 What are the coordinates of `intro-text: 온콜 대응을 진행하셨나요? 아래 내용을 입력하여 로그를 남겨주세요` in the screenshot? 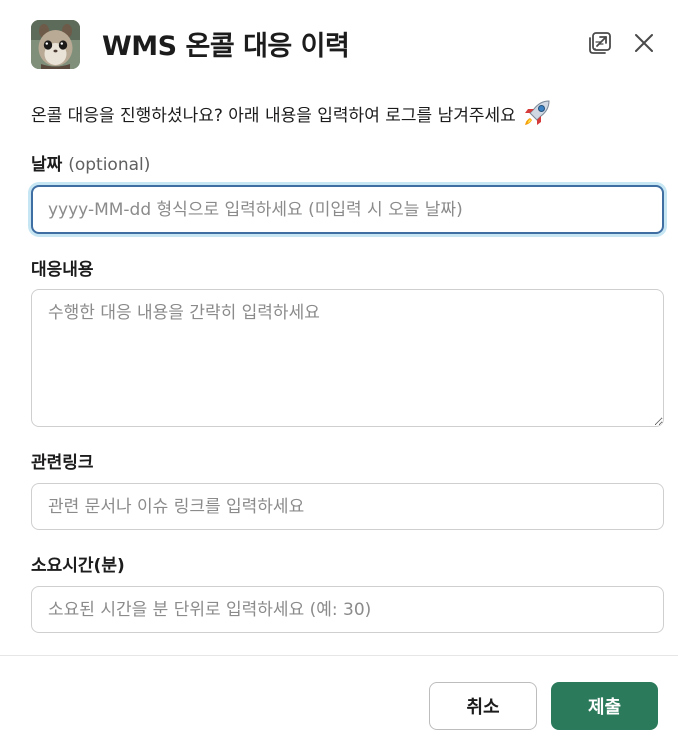 It's located at (273, 115).